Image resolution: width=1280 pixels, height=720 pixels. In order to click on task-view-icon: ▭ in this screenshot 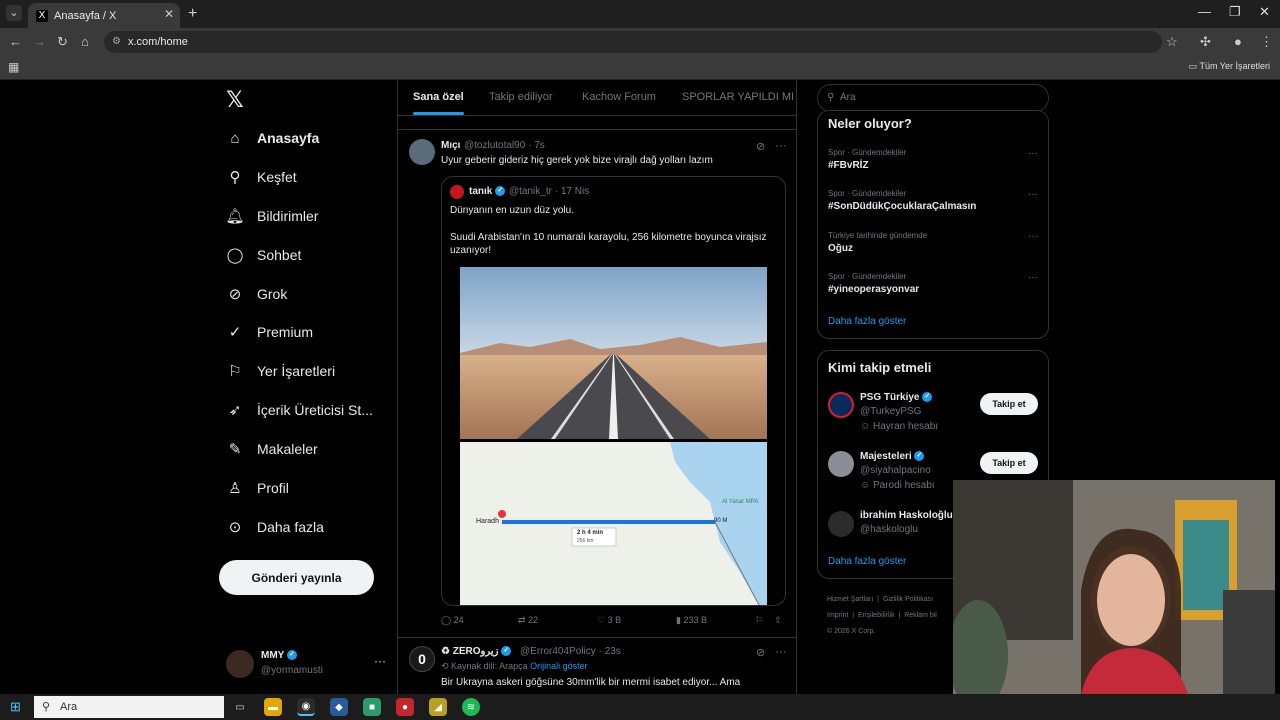, I will do `click(240, 707)`.